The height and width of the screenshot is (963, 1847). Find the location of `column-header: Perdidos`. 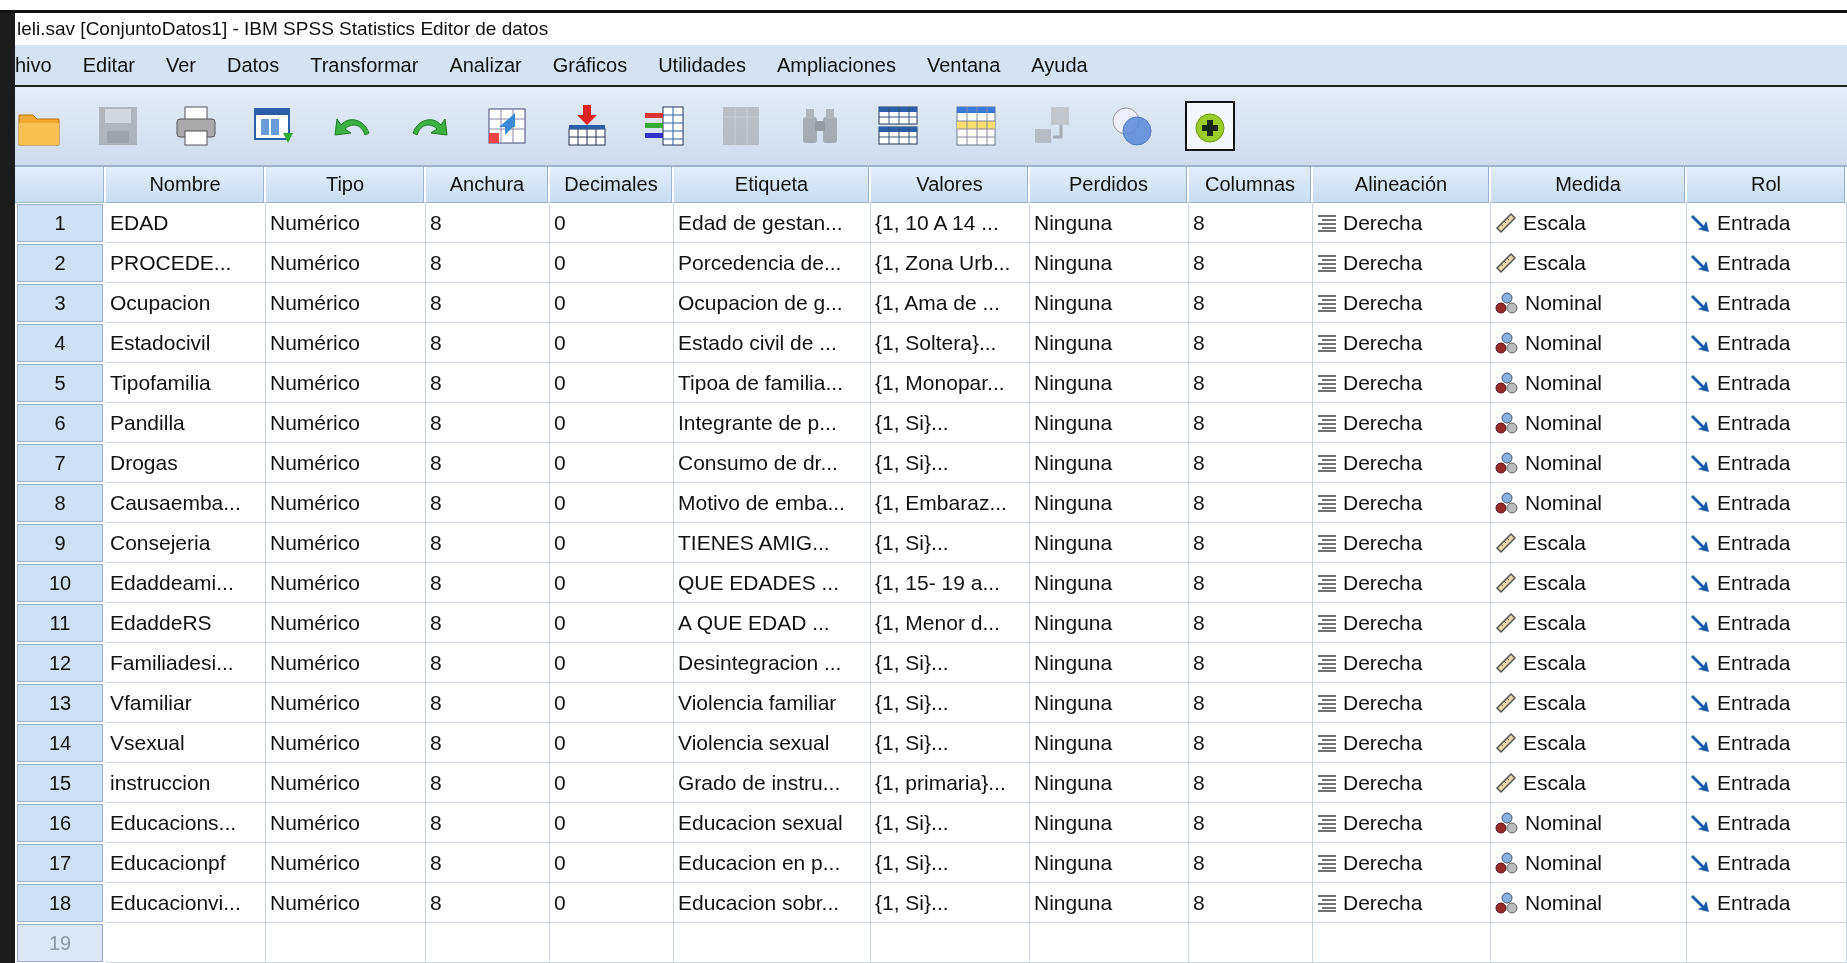

column-header: Perdidos is located at coordinates (1109, 185).